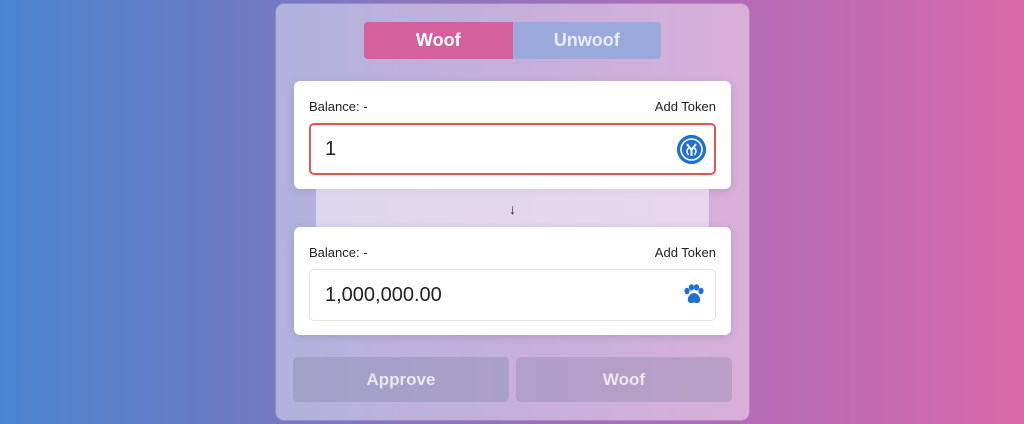  Describe the element at coordinates (338, 252) in the screenshot. I see `to-balance: Balance: -` at that location.